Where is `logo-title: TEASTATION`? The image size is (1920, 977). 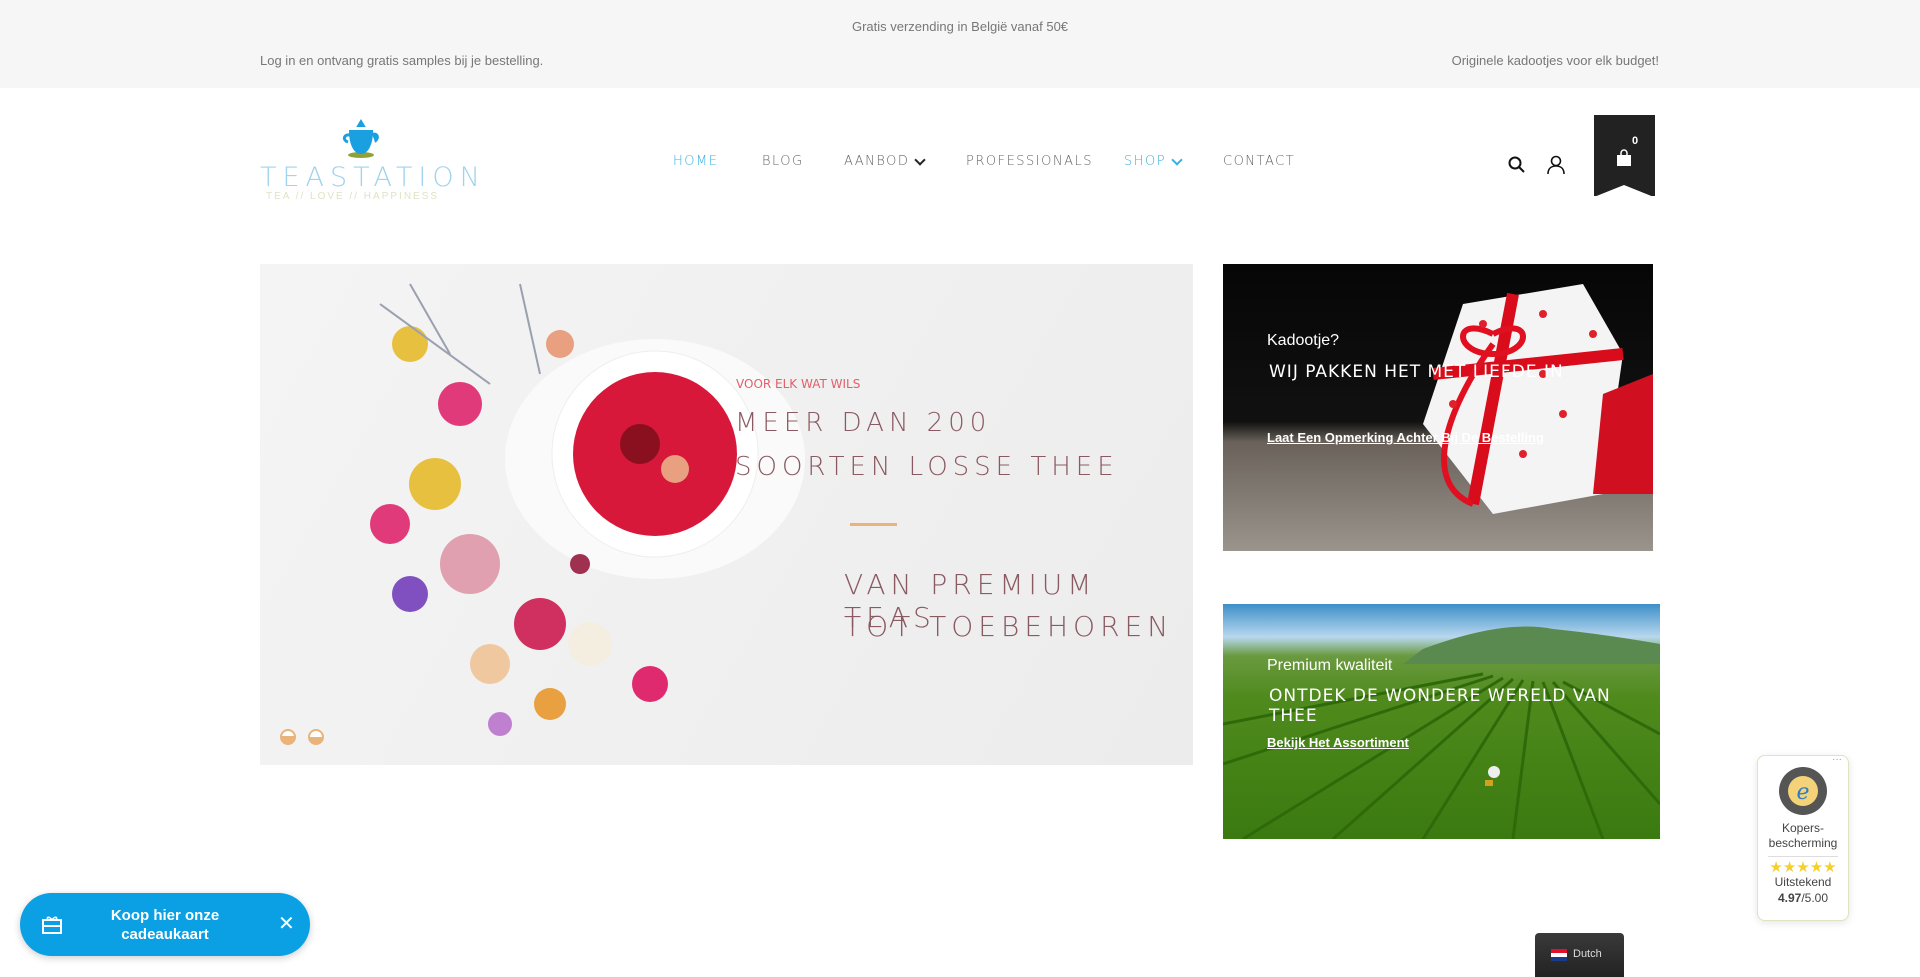
logo-title: TEASTATION is located at coordinates (373, 177).